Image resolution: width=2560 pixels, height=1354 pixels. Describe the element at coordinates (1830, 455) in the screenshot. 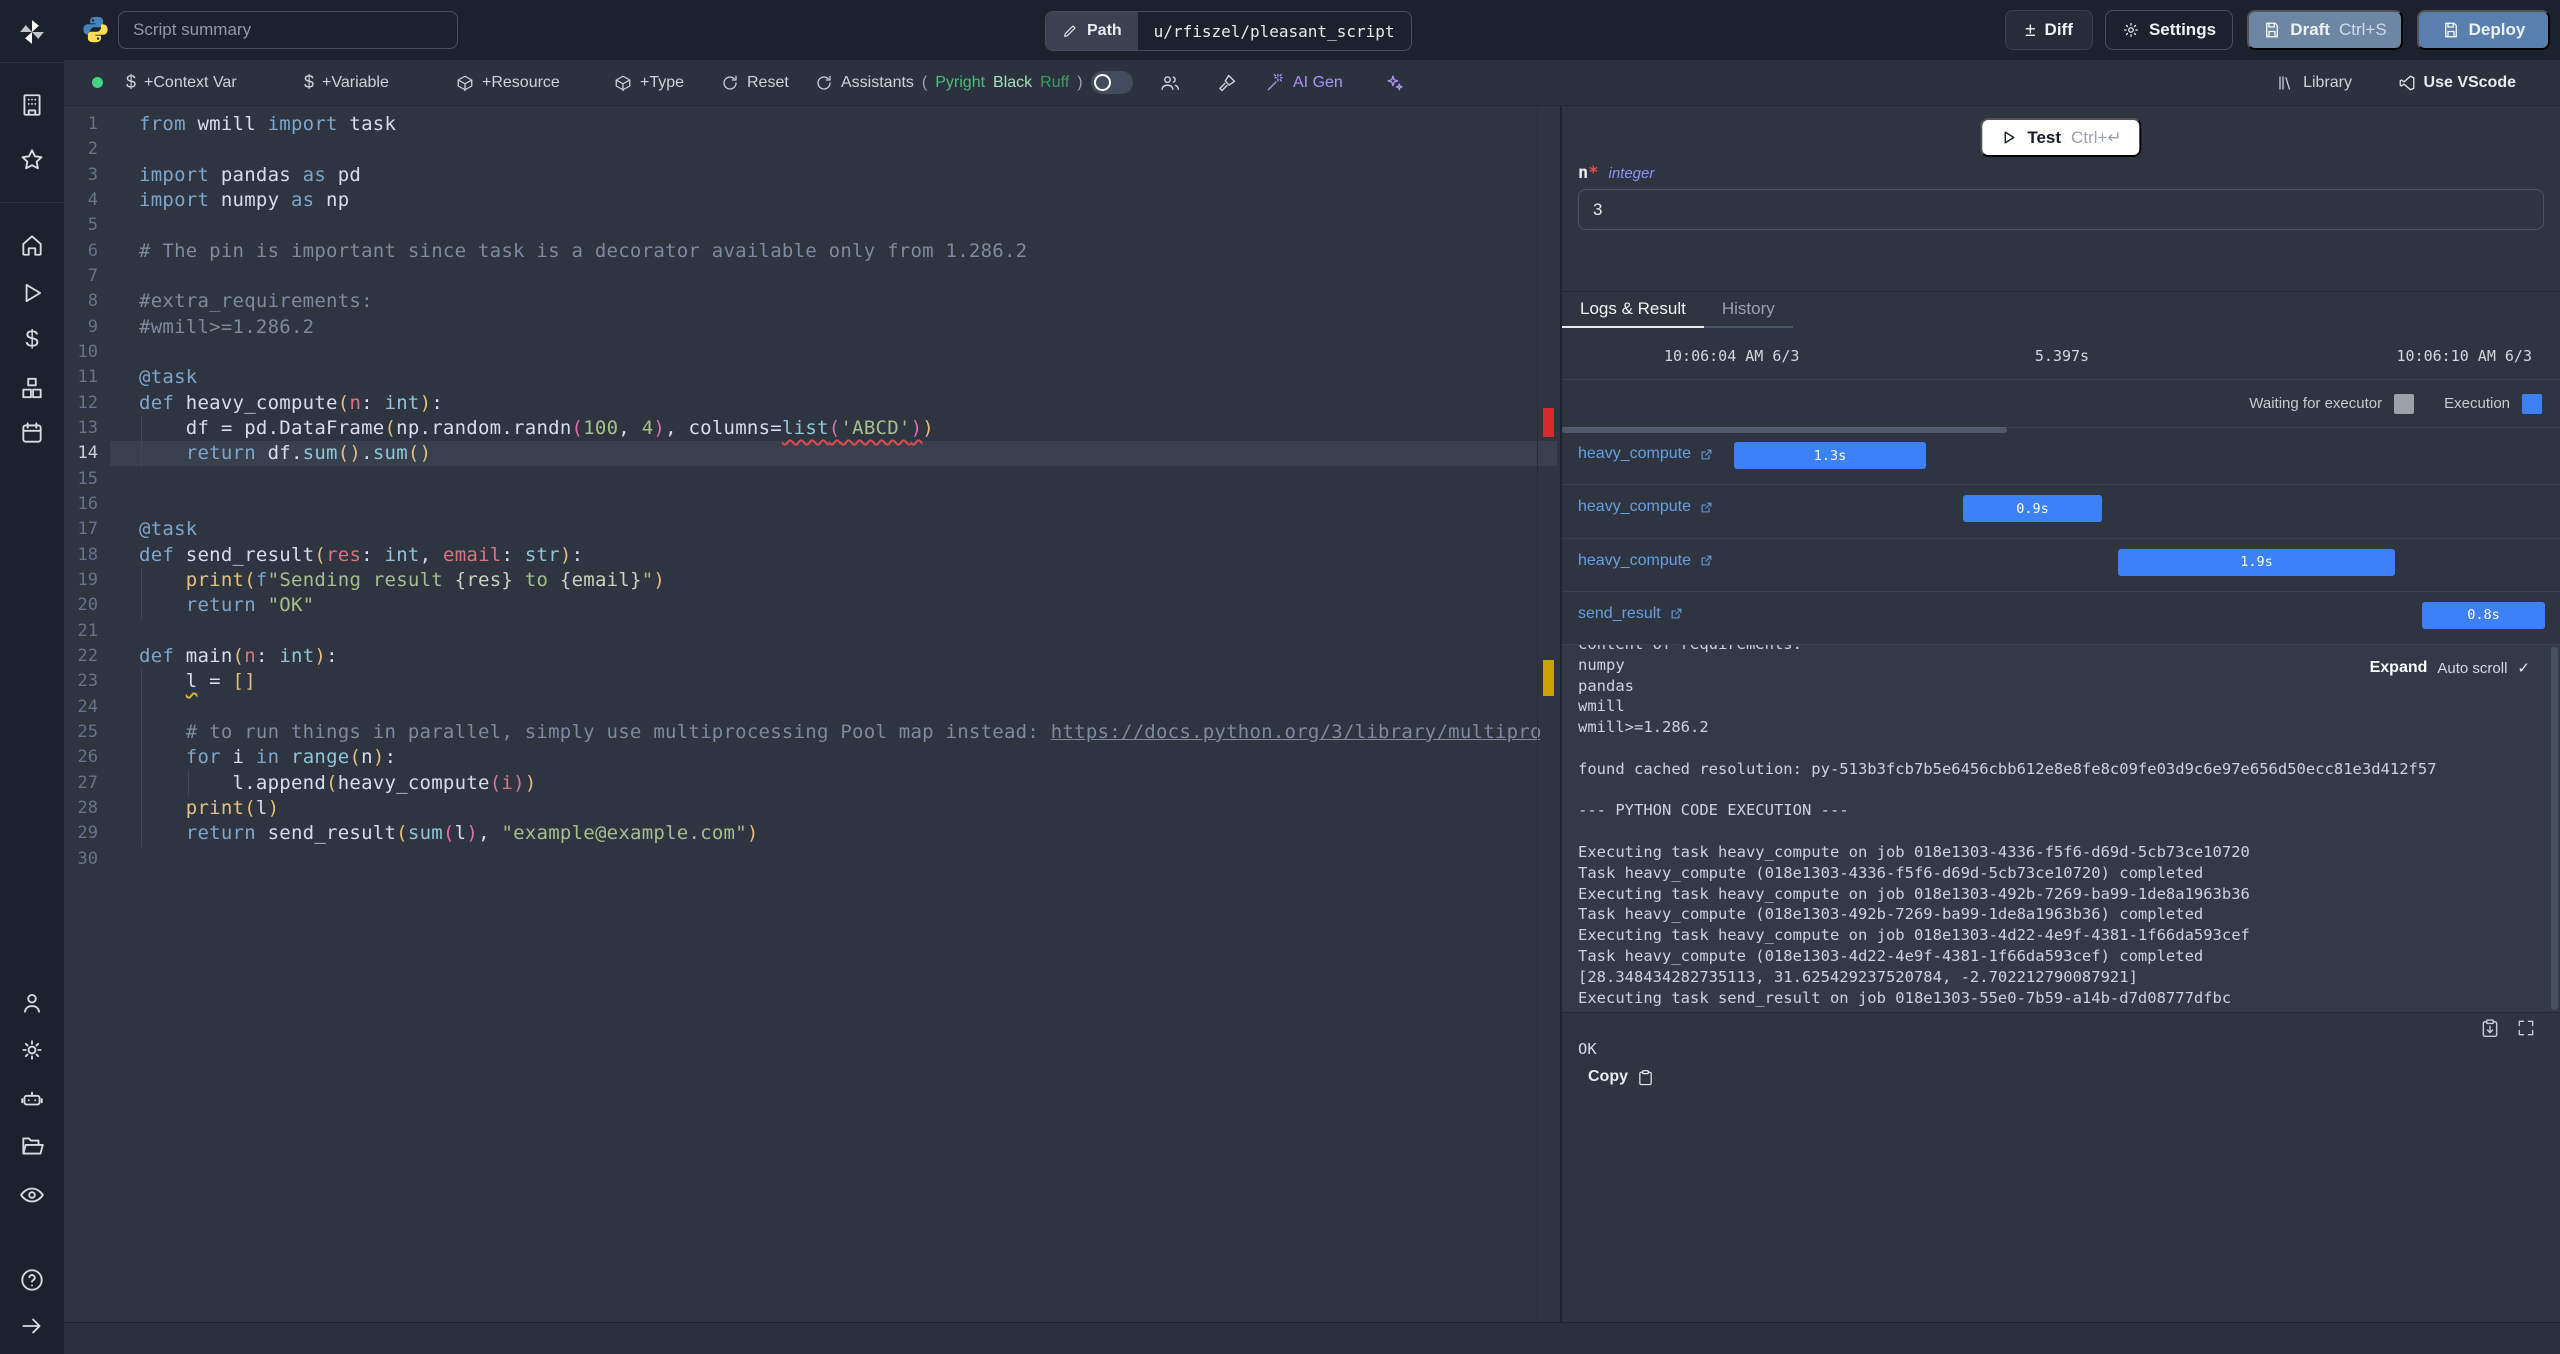

I see `execution-bar: 1.3s` at that location.